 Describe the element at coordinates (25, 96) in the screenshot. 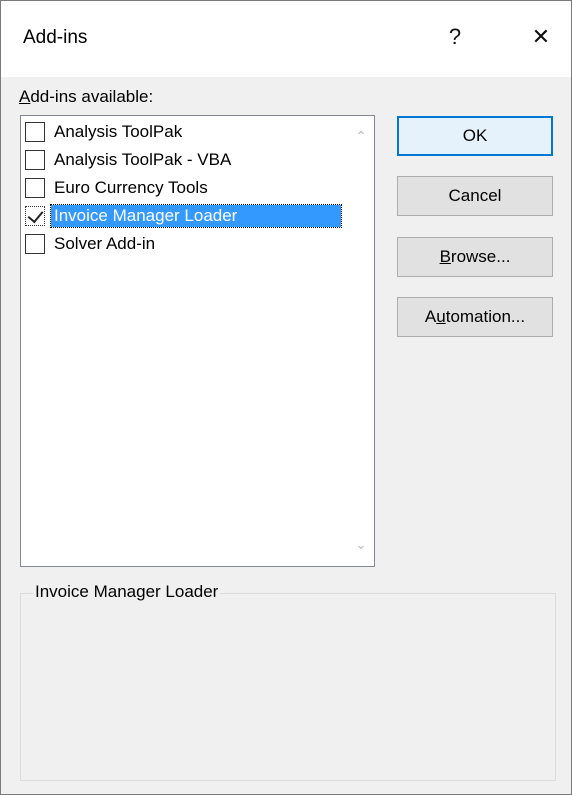

I see `access-key-A: A` at that location.